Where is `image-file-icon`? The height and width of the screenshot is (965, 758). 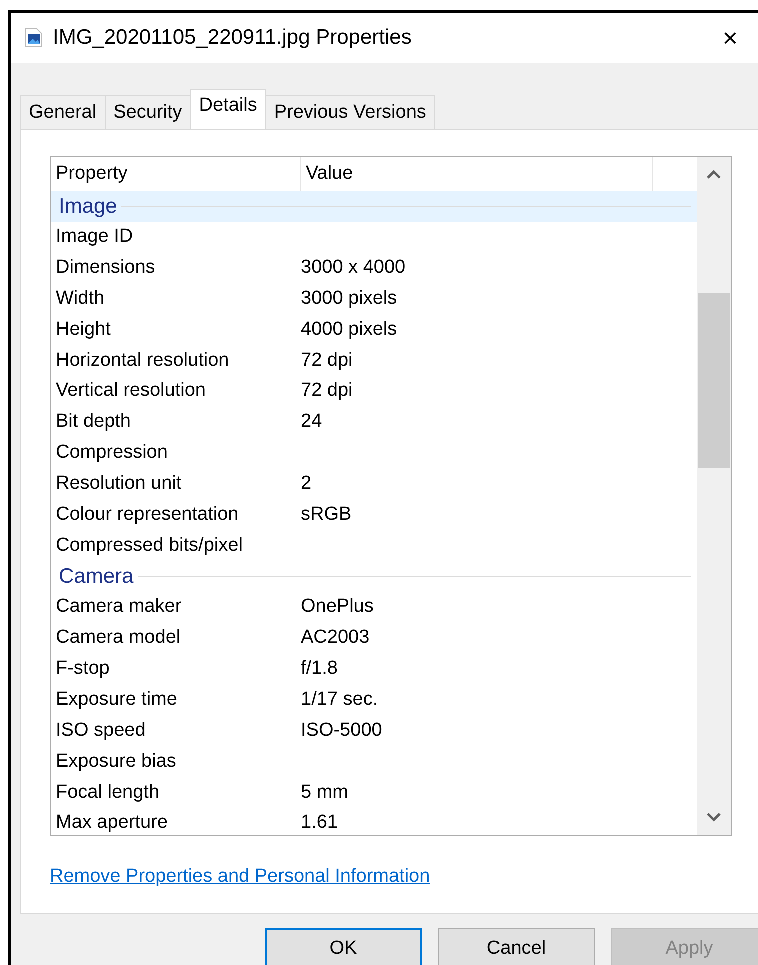 image-file-icon is located at coordinates (34, 38).